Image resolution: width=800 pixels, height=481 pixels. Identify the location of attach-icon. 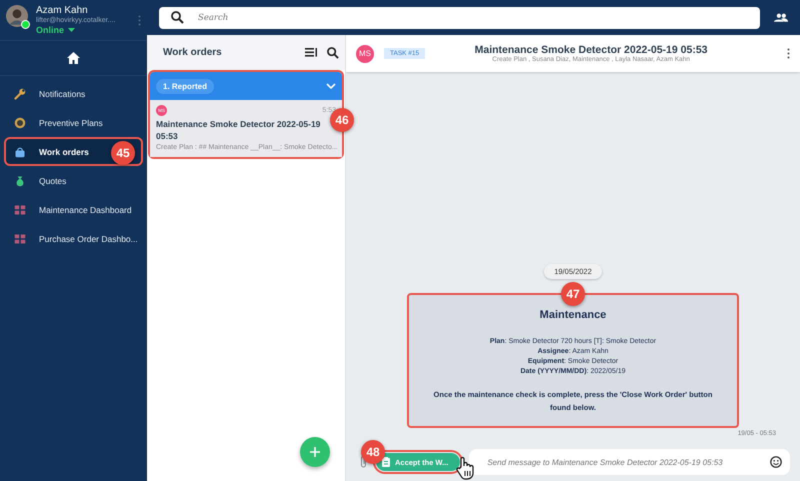
(363, 462).